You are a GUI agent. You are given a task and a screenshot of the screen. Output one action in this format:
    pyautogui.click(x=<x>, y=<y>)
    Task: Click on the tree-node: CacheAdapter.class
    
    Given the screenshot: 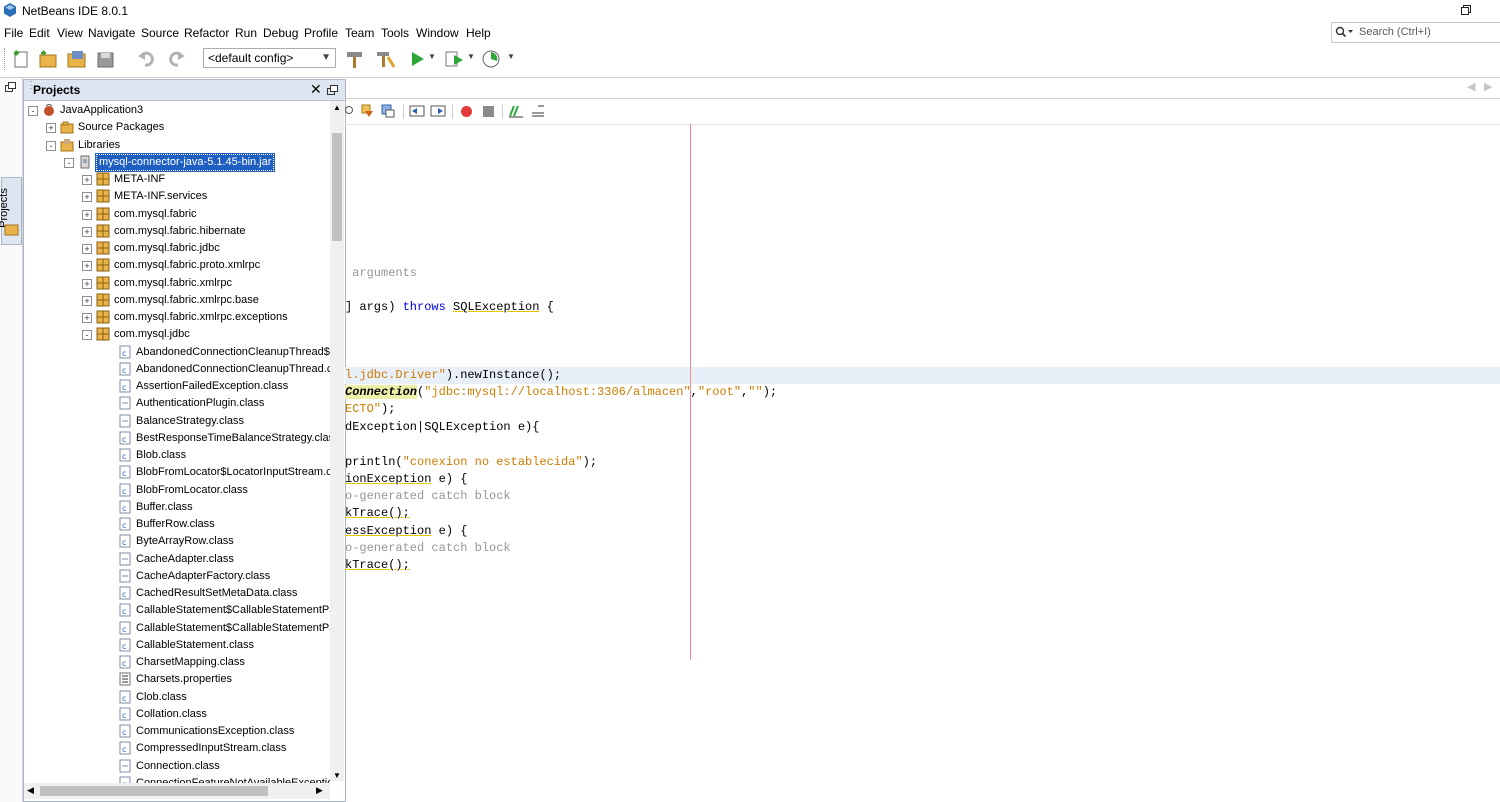 What is the action you would take?
    pyautogui.click(x=177, y=559)
    